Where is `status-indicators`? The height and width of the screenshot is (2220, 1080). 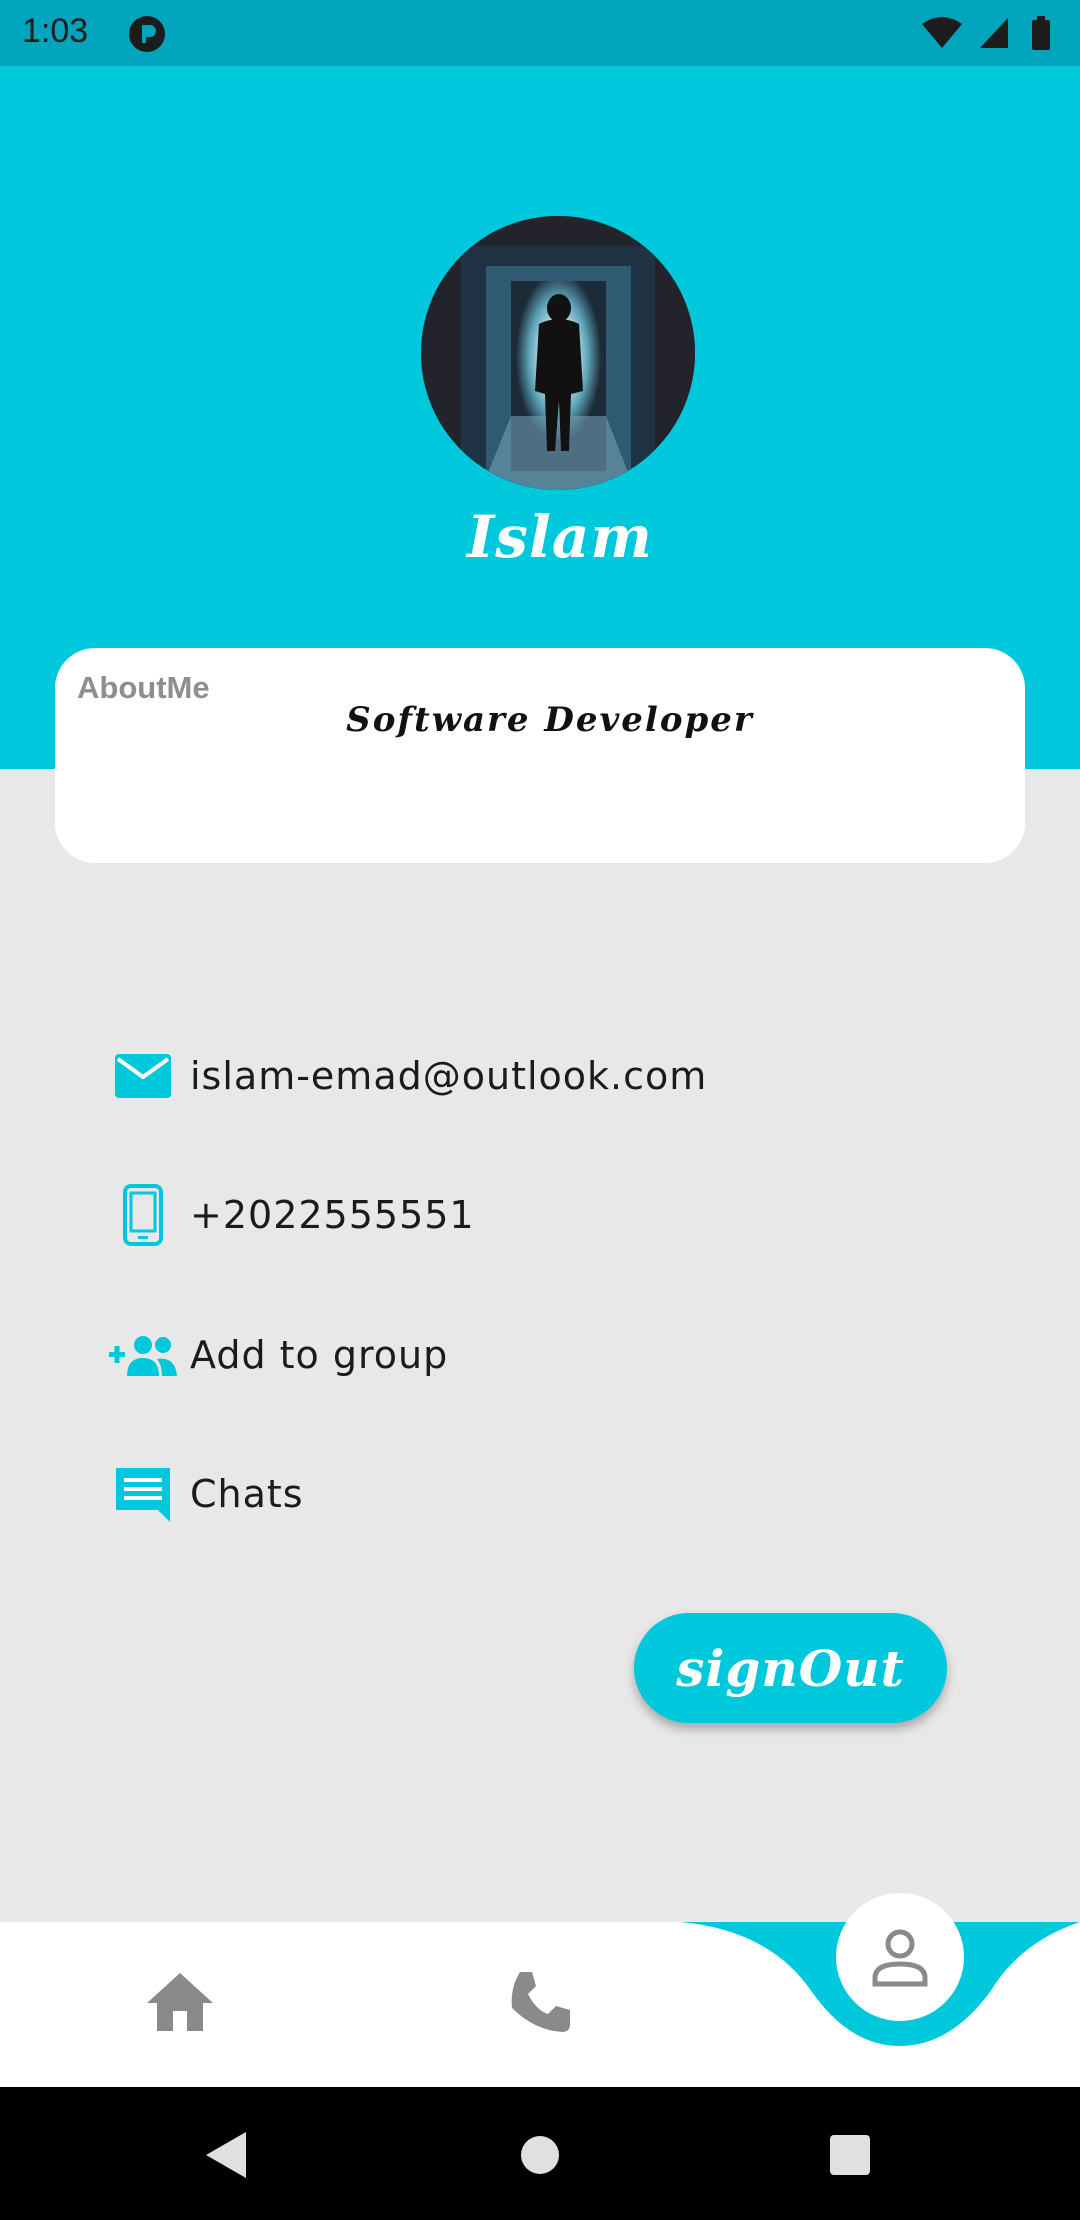
status-indicators is located at coordinates (986, 33).